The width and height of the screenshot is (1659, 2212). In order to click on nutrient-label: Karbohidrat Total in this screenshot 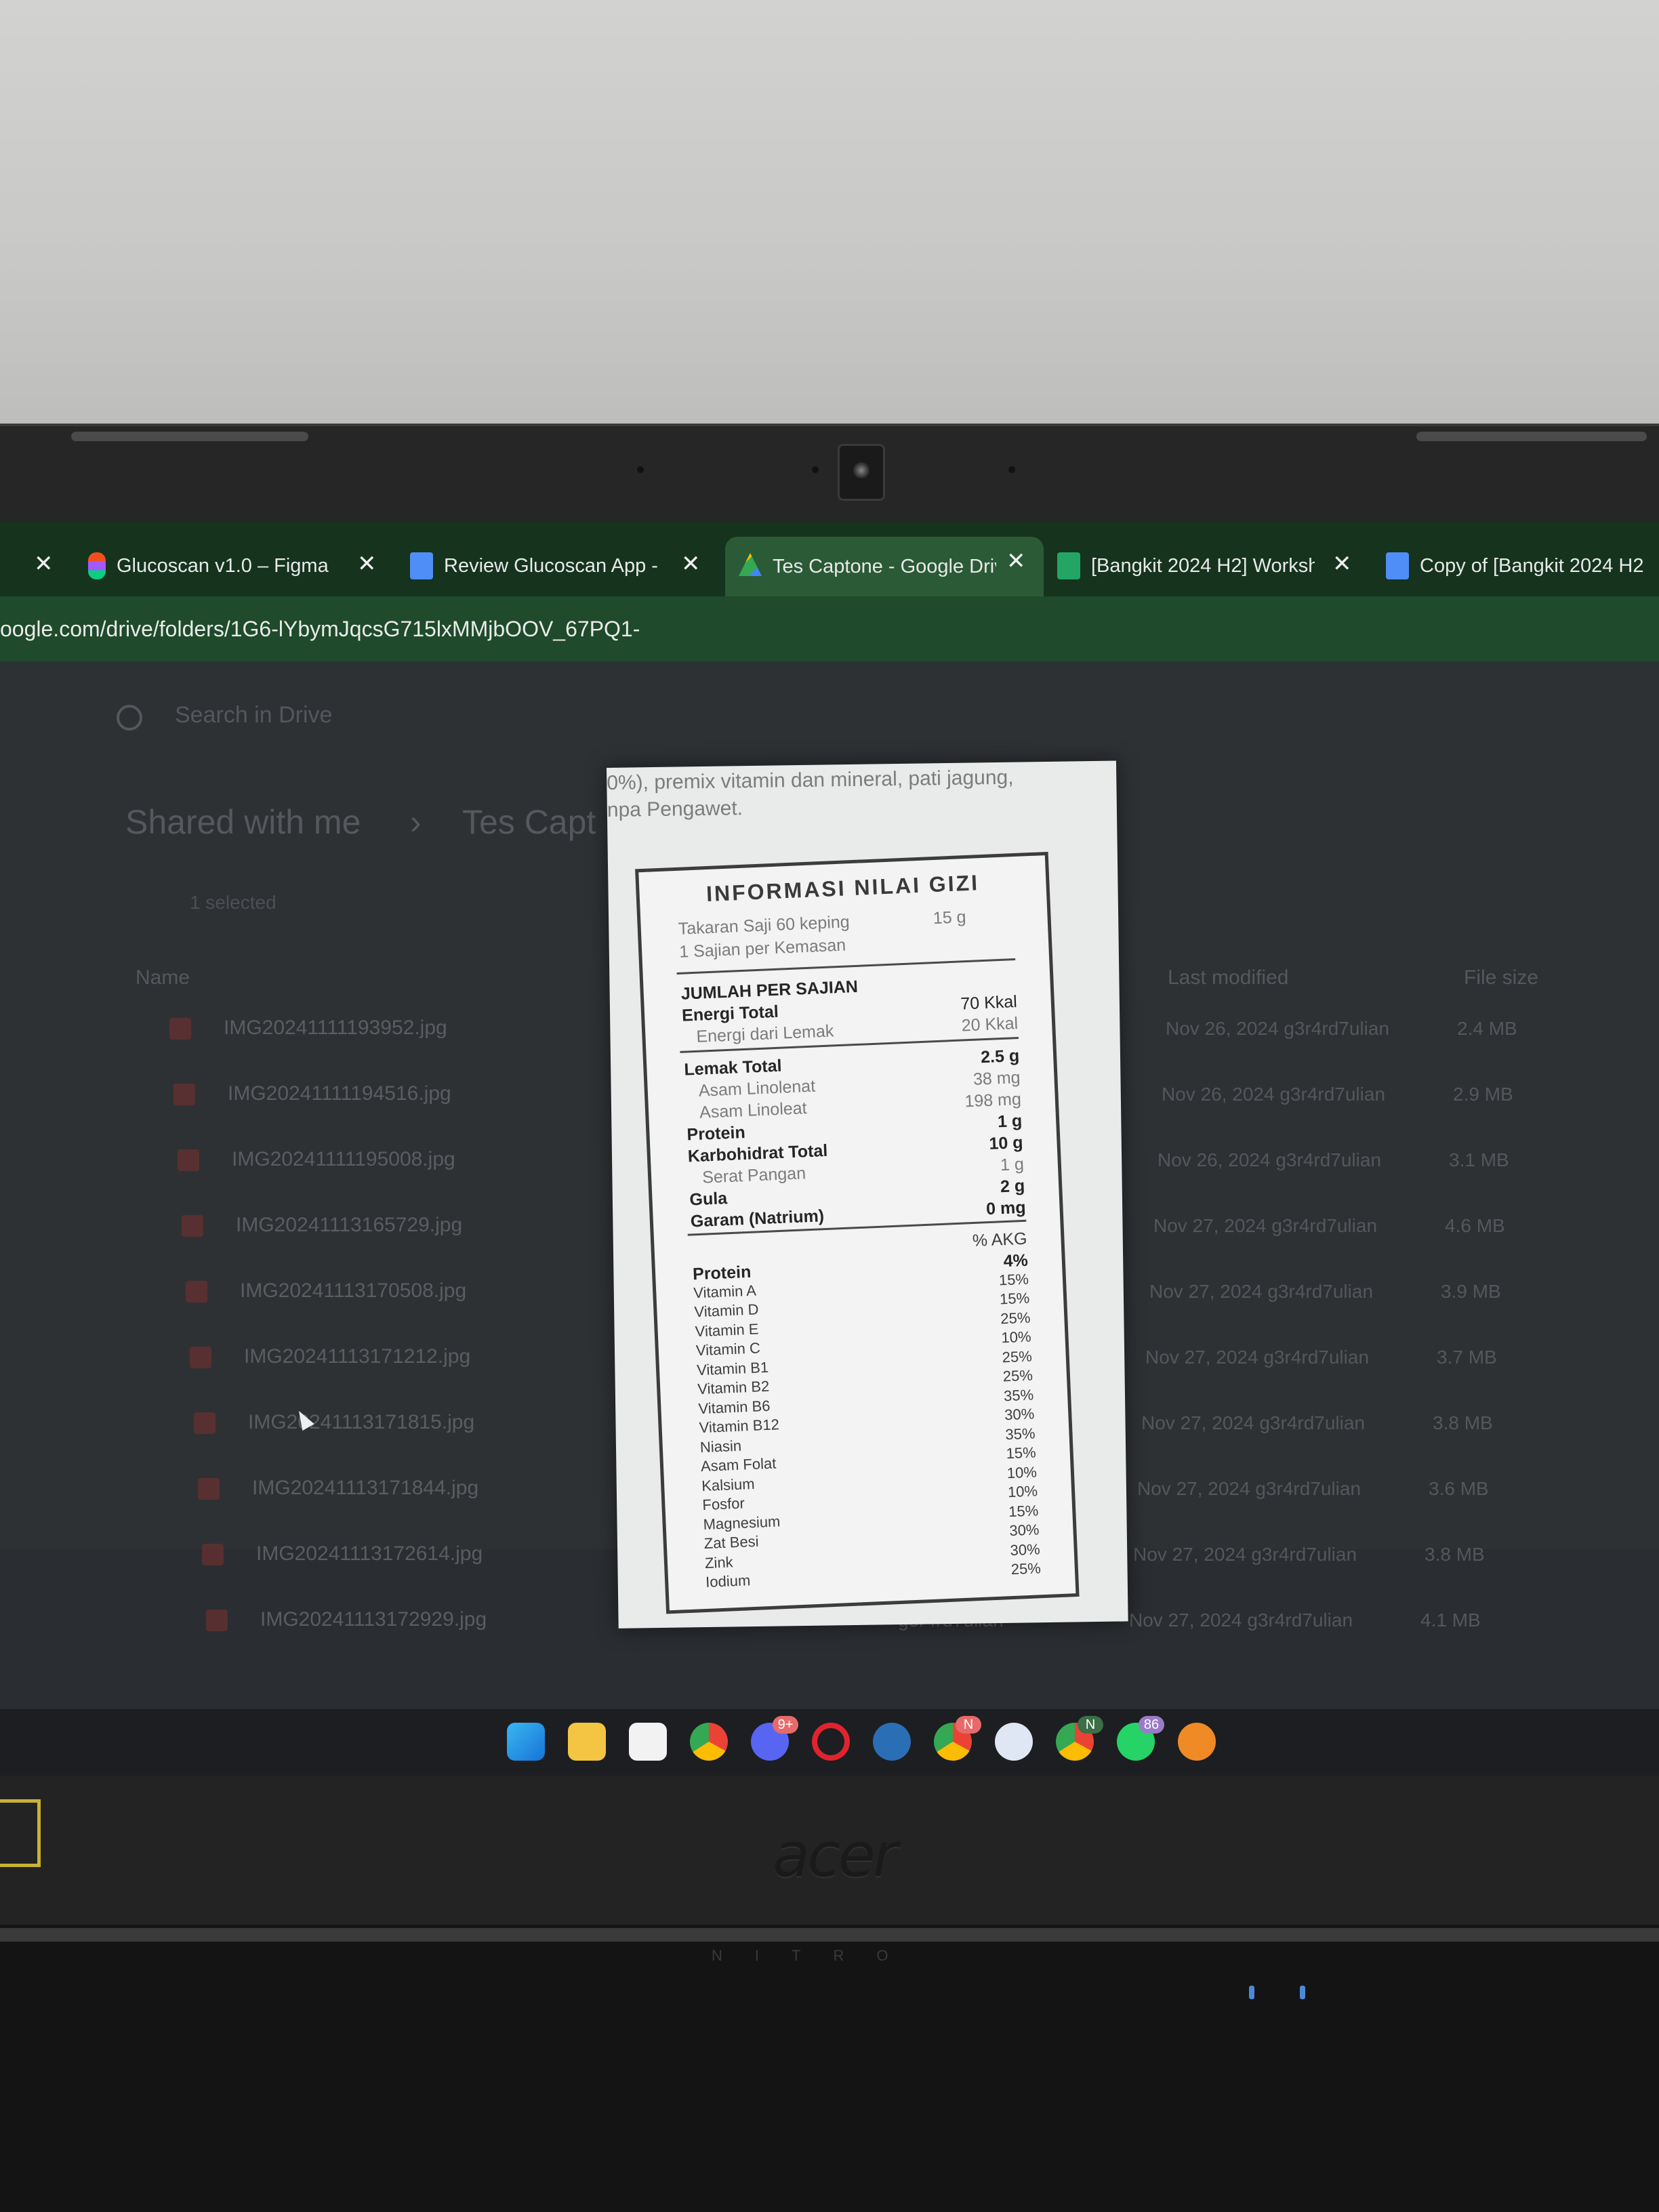, I will do `click(757, 1153)`.